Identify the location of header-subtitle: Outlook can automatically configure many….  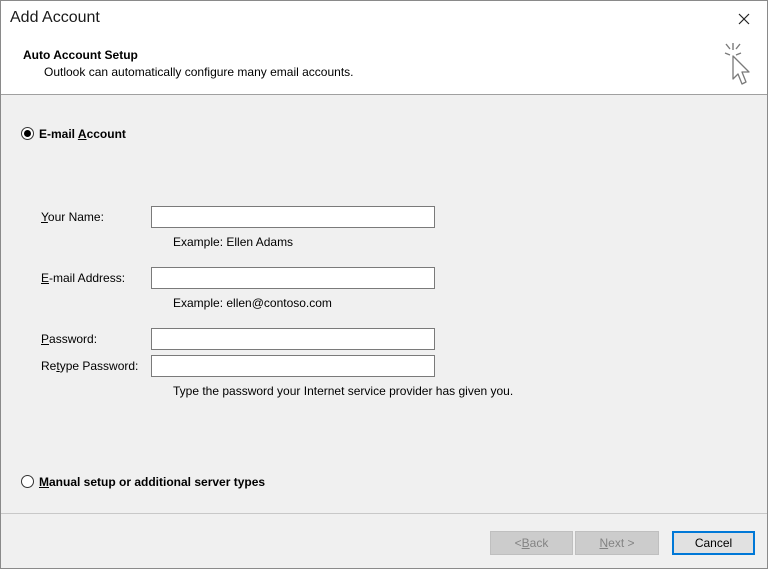
(199, 72).